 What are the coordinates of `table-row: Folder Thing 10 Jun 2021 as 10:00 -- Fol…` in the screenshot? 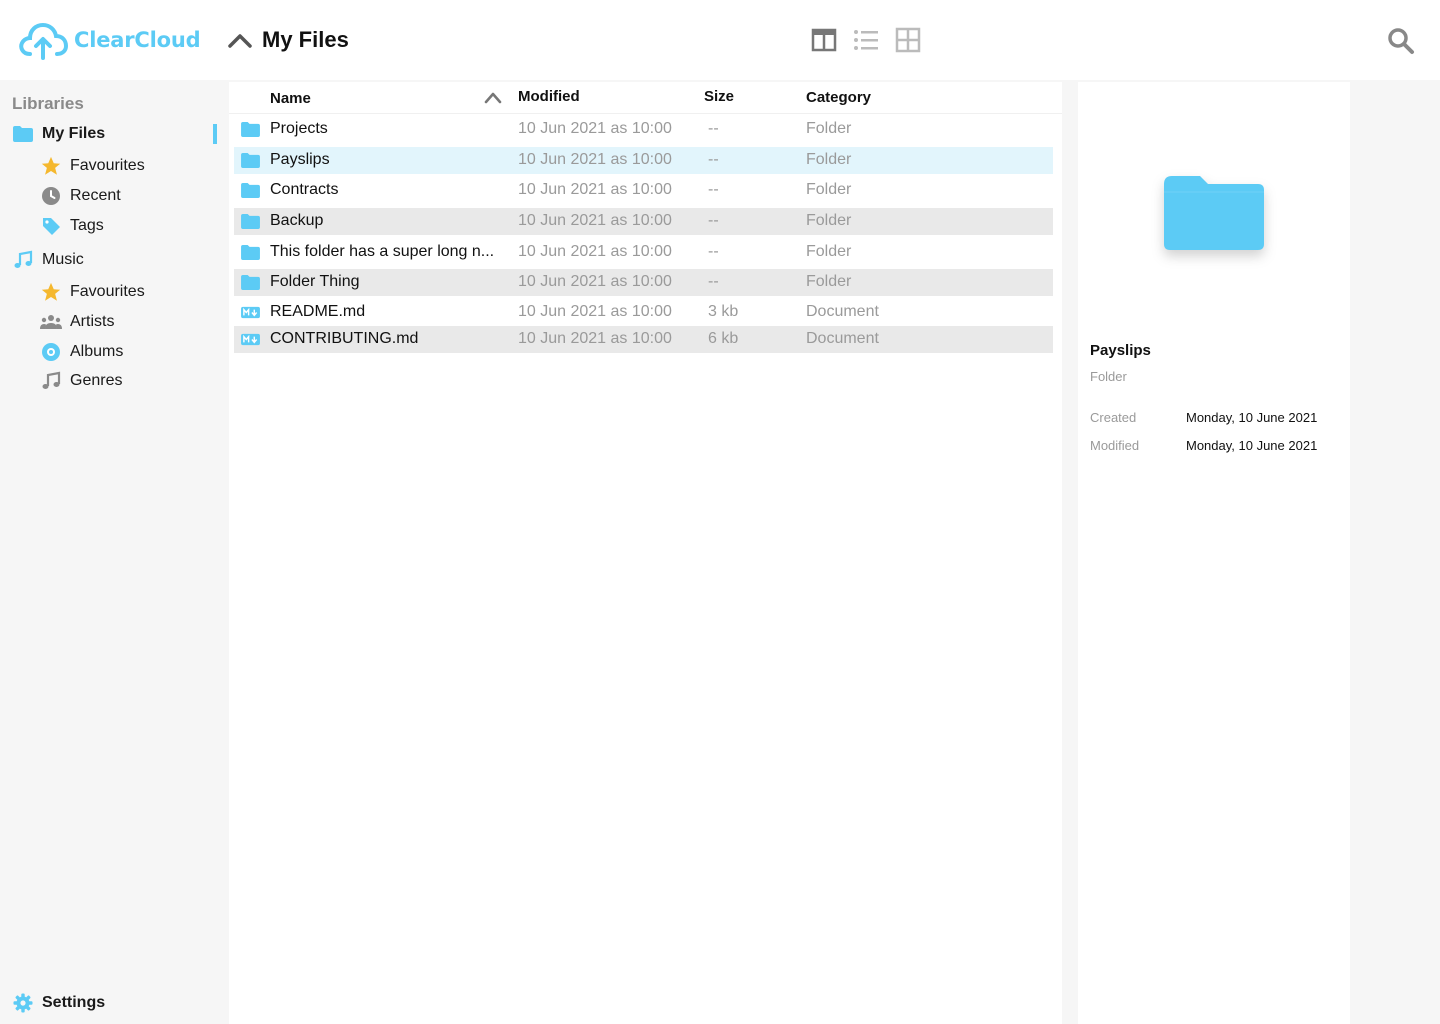 It's located at (643, 282).